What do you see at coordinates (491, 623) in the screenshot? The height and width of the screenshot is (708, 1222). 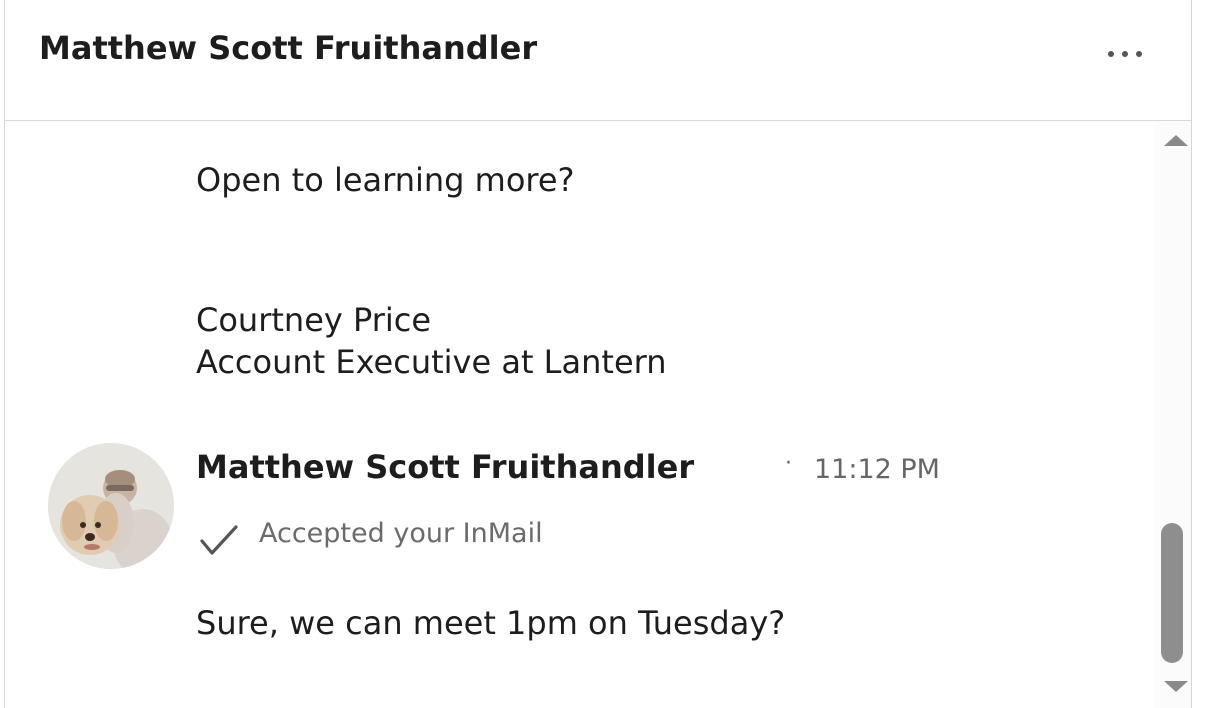 I see `reply-message-body: Sure, we can meet 1pm on Tuesday?` at bounding box center [491, 623].